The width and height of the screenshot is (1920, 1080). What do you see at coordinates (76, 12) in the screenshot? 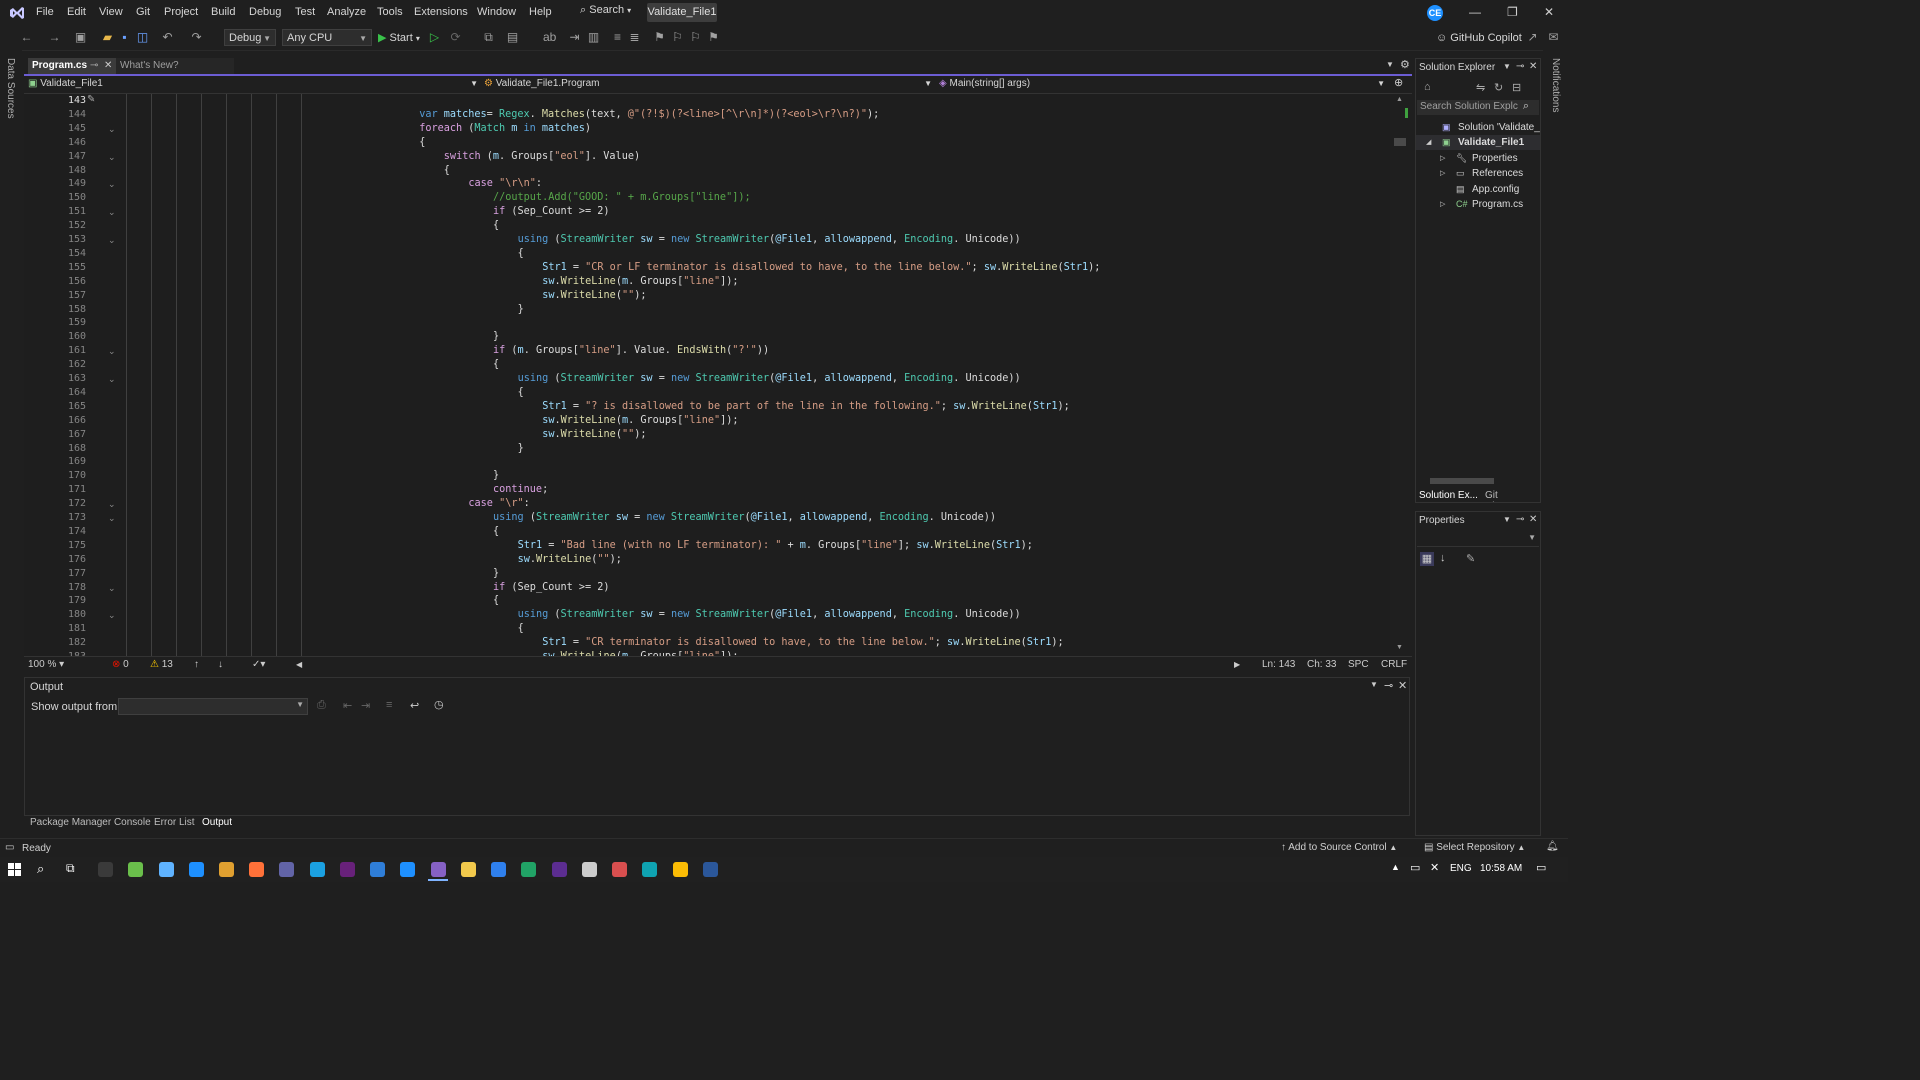
I see `menu-item: Edit` at bounding box center [76, 12].